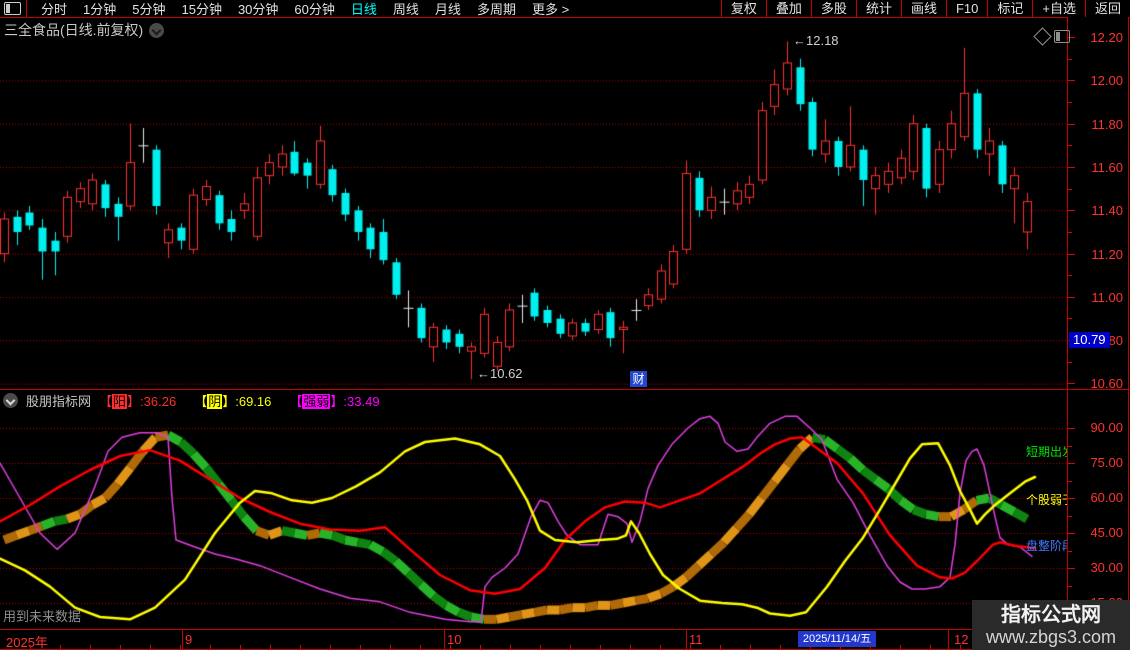 This screenshot has height=650, width=1130. I want to click on indicator-values: 【阳】:36.26 【阴】:69.16 【强弱】:33.49, so click(239, 400).